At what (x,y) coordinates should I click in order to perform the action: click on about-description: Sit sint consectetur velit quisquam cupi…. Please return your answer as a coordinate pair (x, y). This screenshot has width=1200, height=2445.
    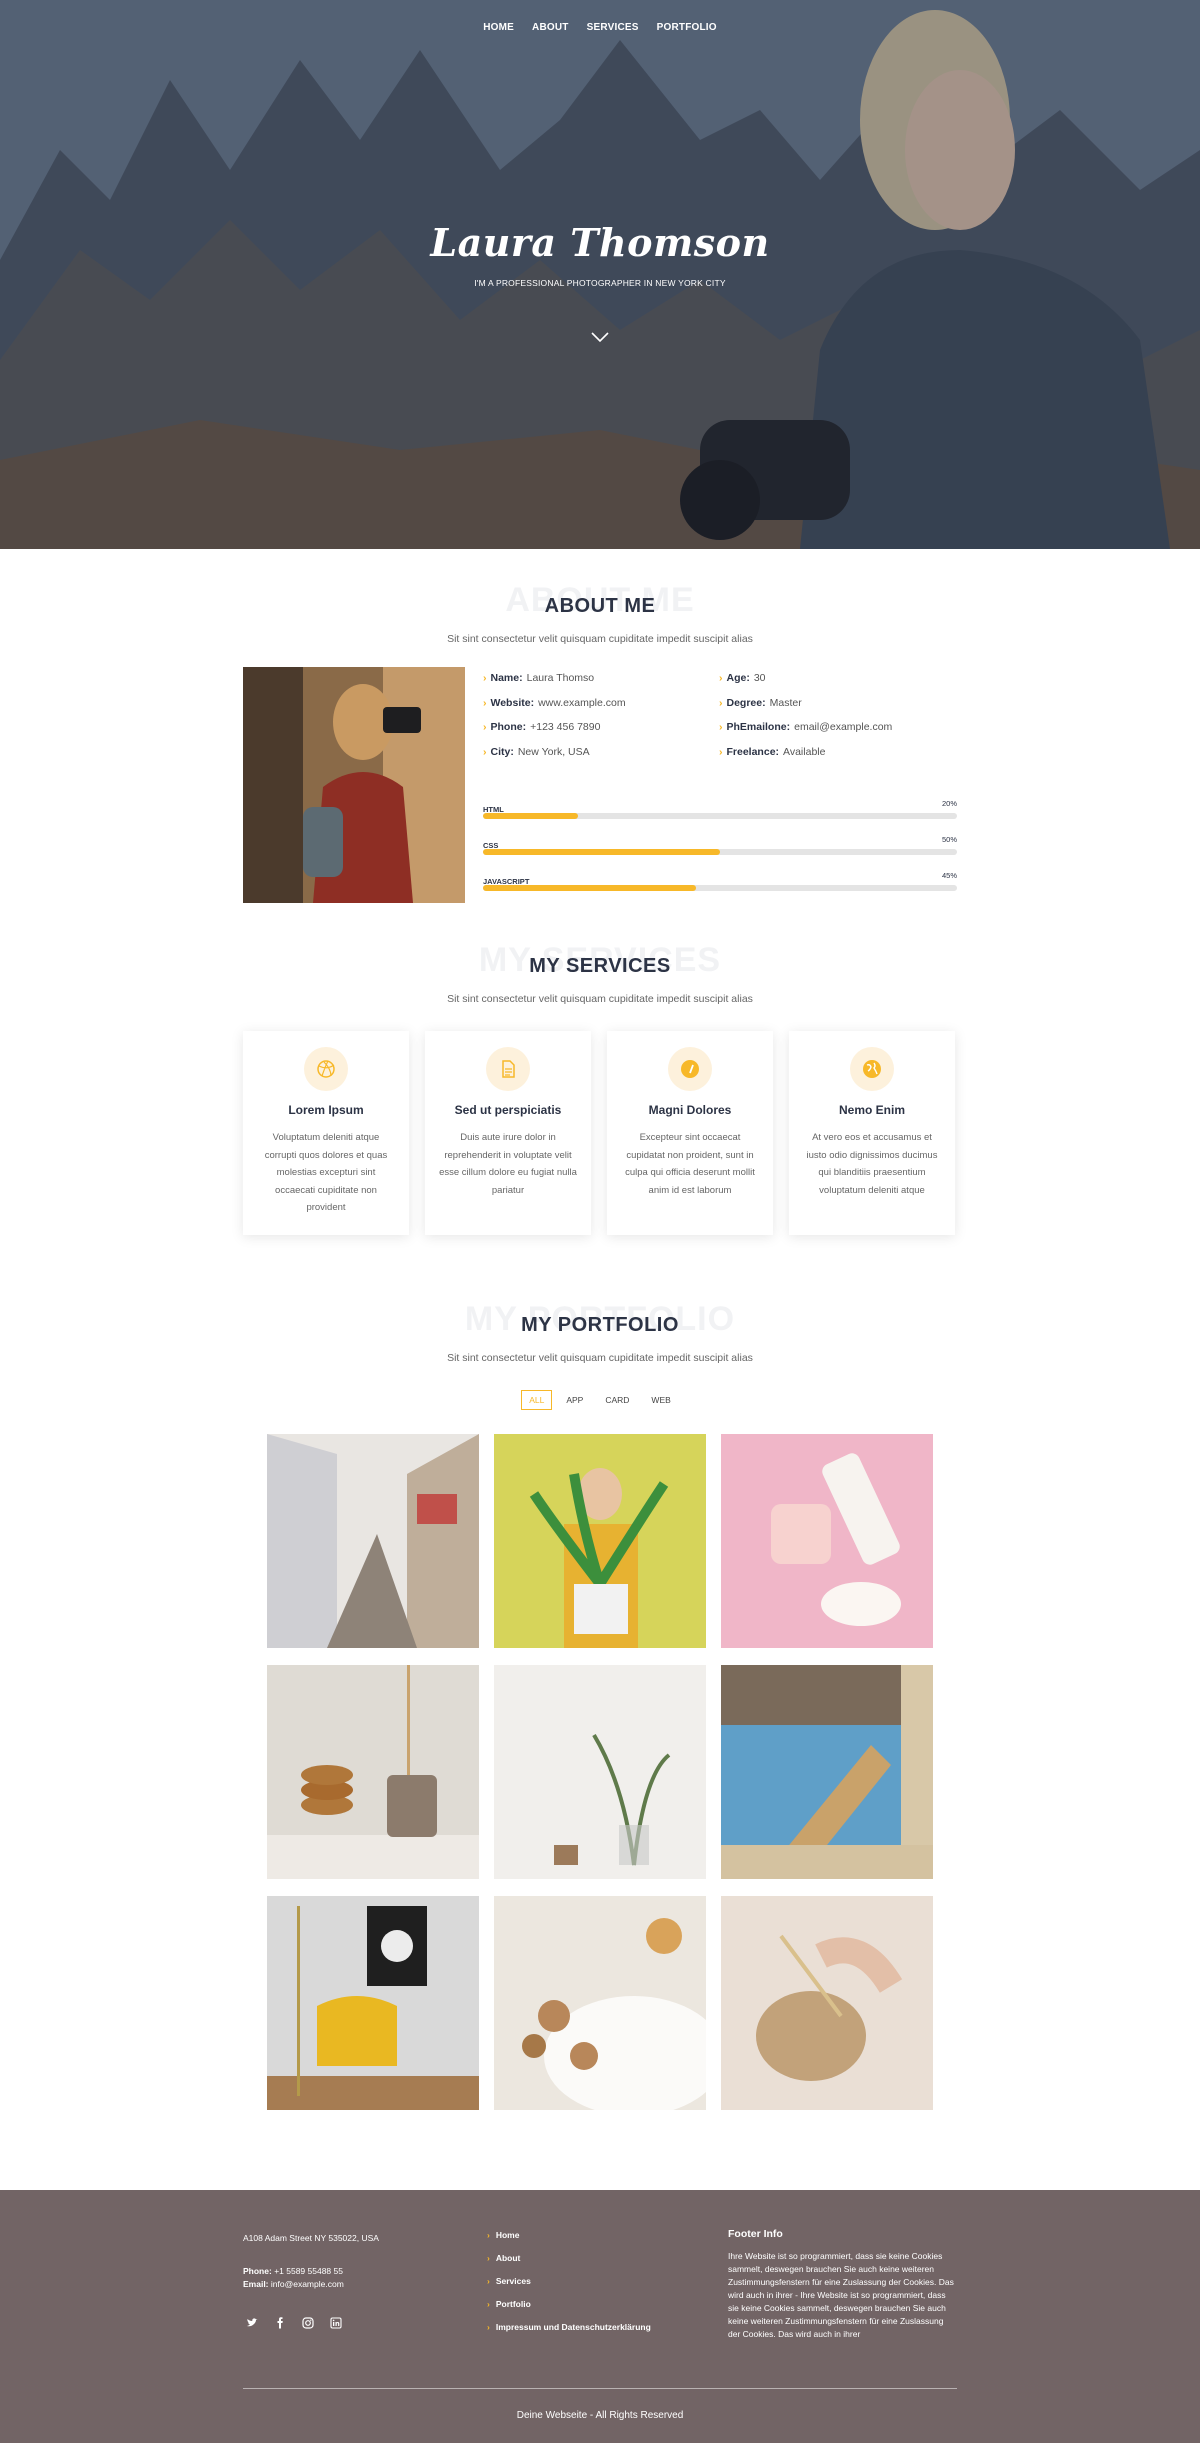
    Looking at the image, I should click on (600, 639).